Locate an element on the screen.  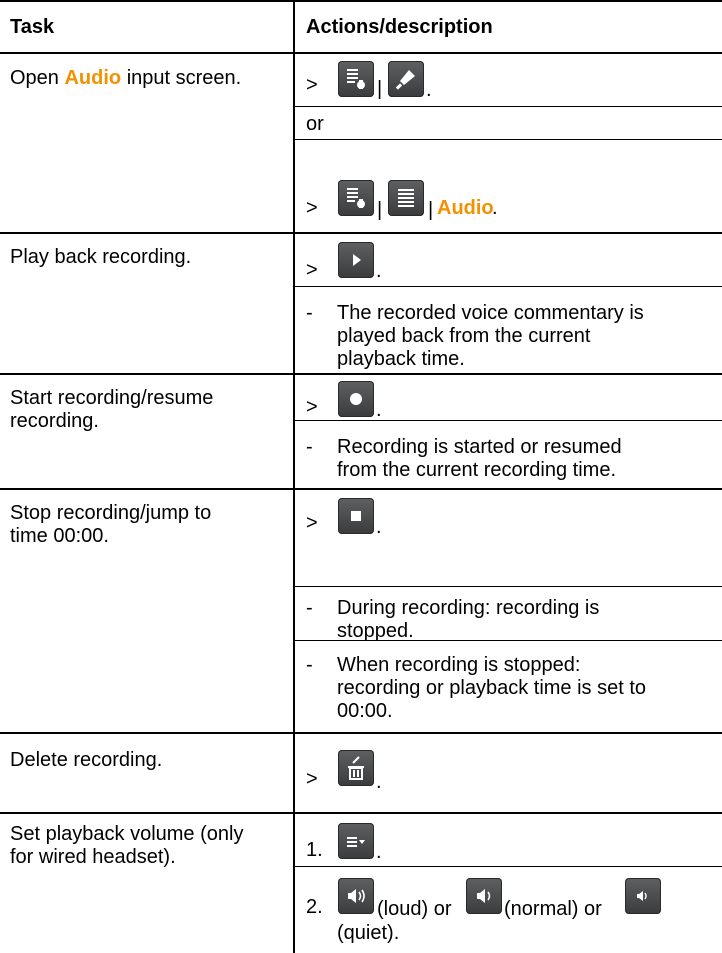
row3-dash: - is located at coordinates (309, 447).